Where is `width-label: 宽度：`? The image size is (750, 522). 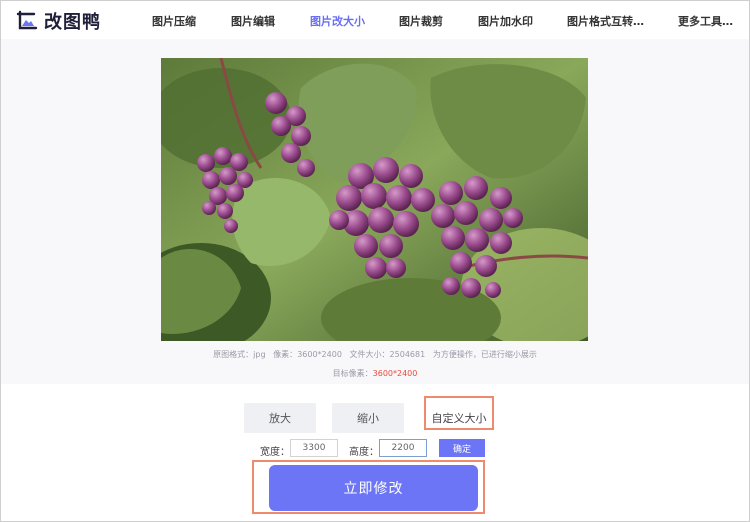 width-label: 宽度： is located at coordinates (275, 452).